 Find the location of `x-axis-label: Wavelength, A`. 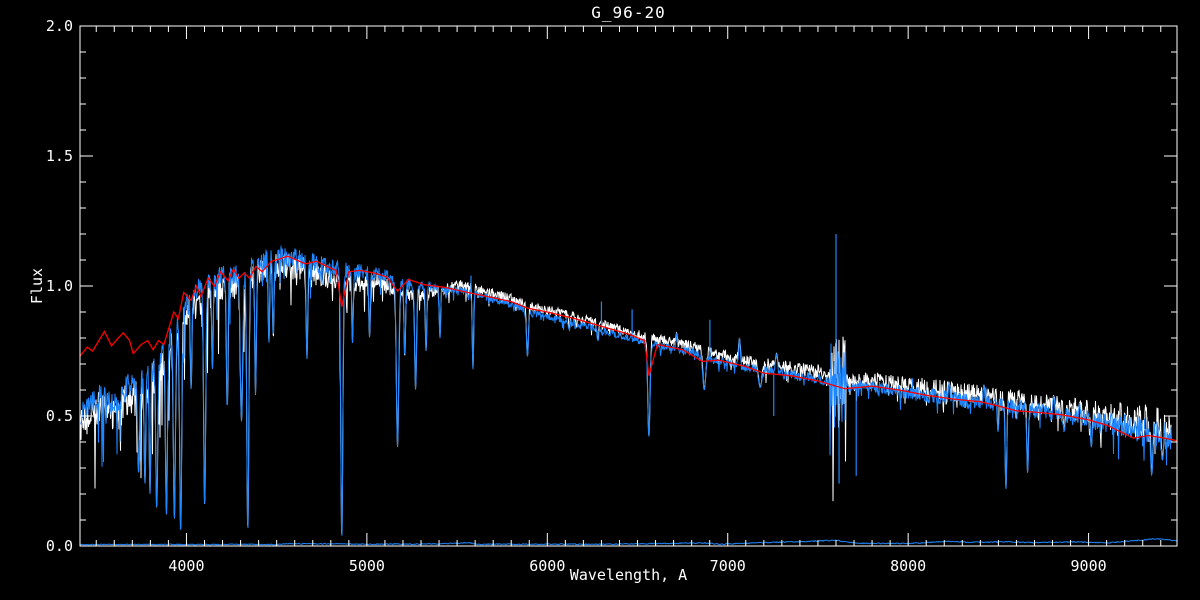

x-axis-label: Wavelength, A is located at coordinates (628, 575).